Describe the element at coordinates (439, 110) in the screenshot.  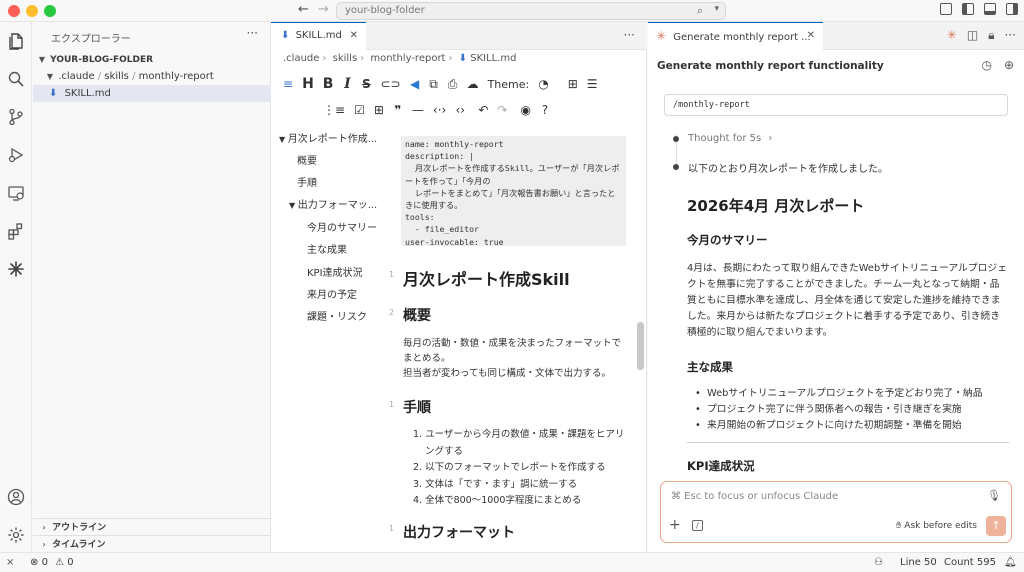
I see `inline-code-icon: ‹·›` at that location.